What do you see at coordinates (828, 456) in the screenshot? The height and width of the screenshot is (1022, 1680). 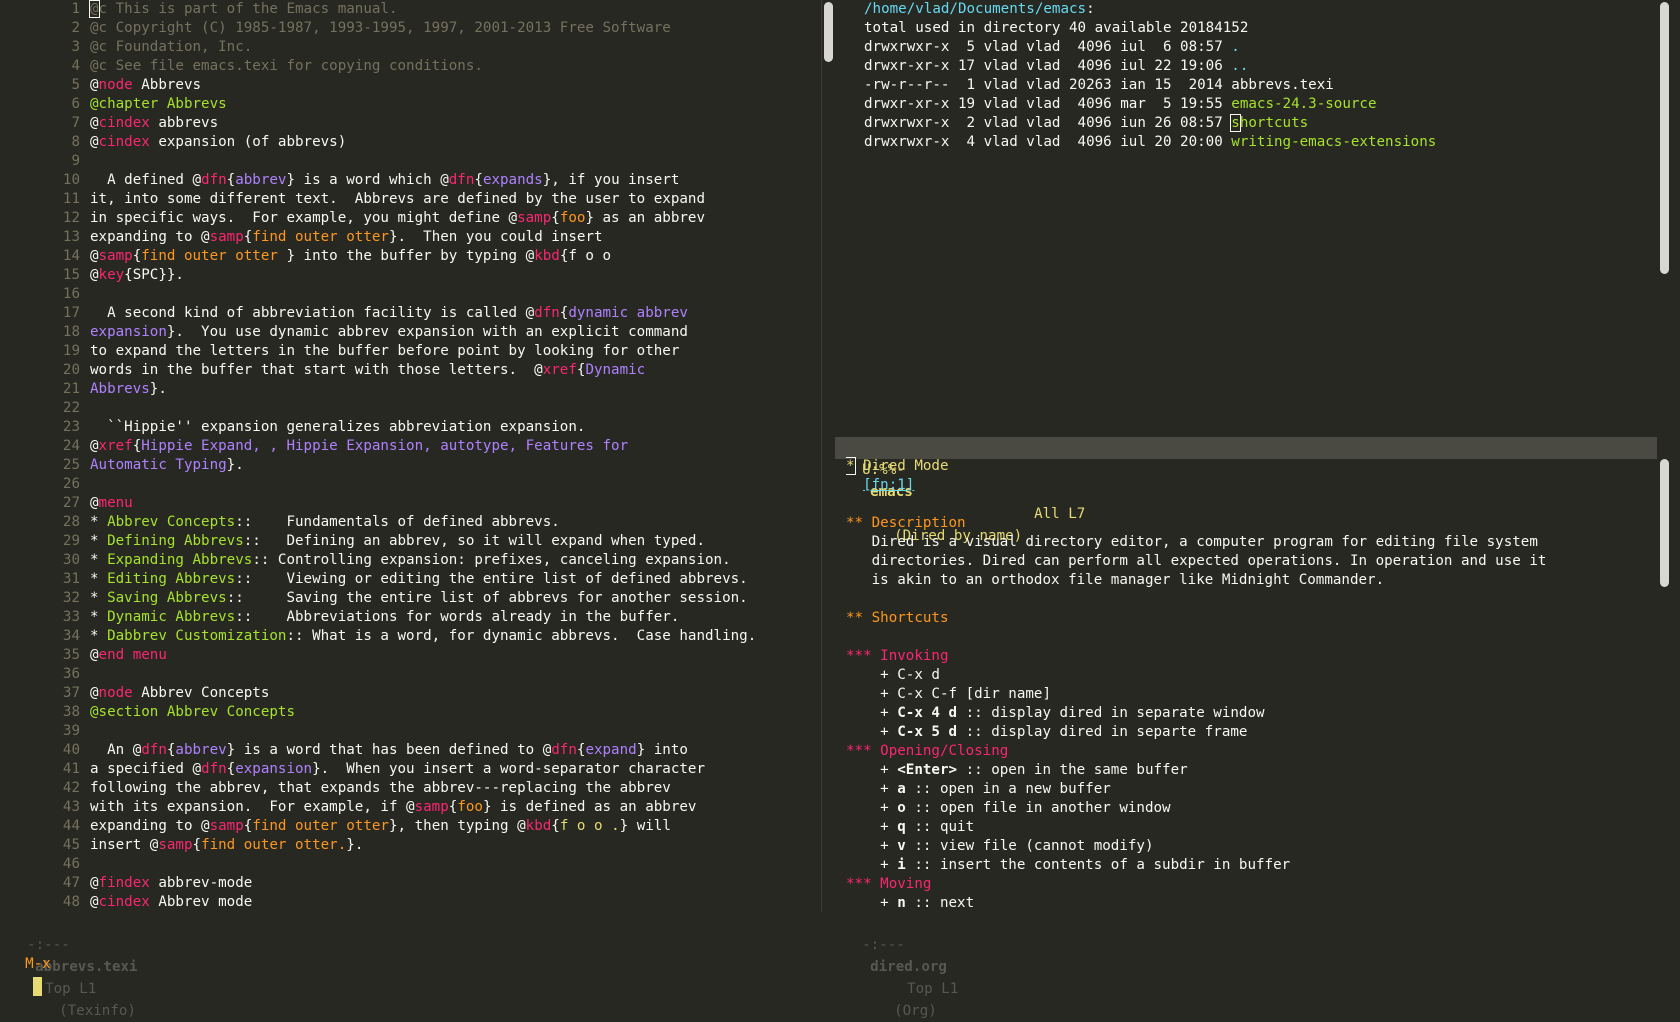 I see `left-scrollbar` at bounding box center [828, 456].